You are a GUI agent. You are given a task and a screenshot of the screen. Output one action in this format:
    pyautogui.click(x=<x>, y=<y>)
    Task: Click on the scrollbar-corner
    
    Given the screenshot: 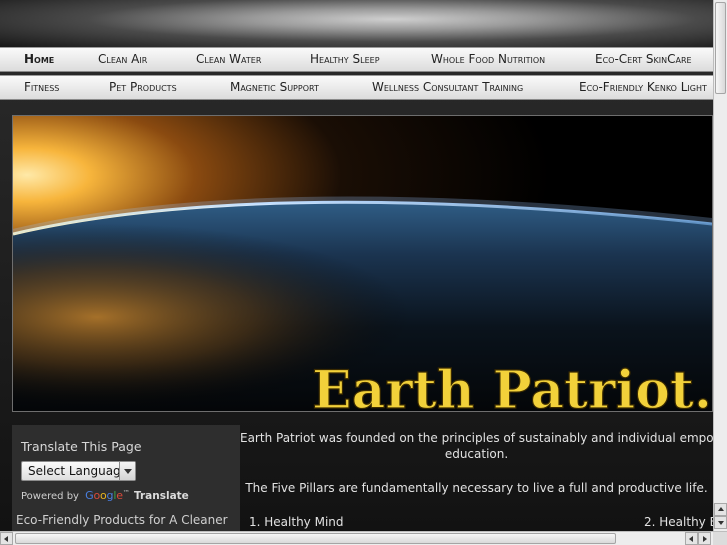 What is the action you would take?
    pyautogui.click(x=720, y=538)
    